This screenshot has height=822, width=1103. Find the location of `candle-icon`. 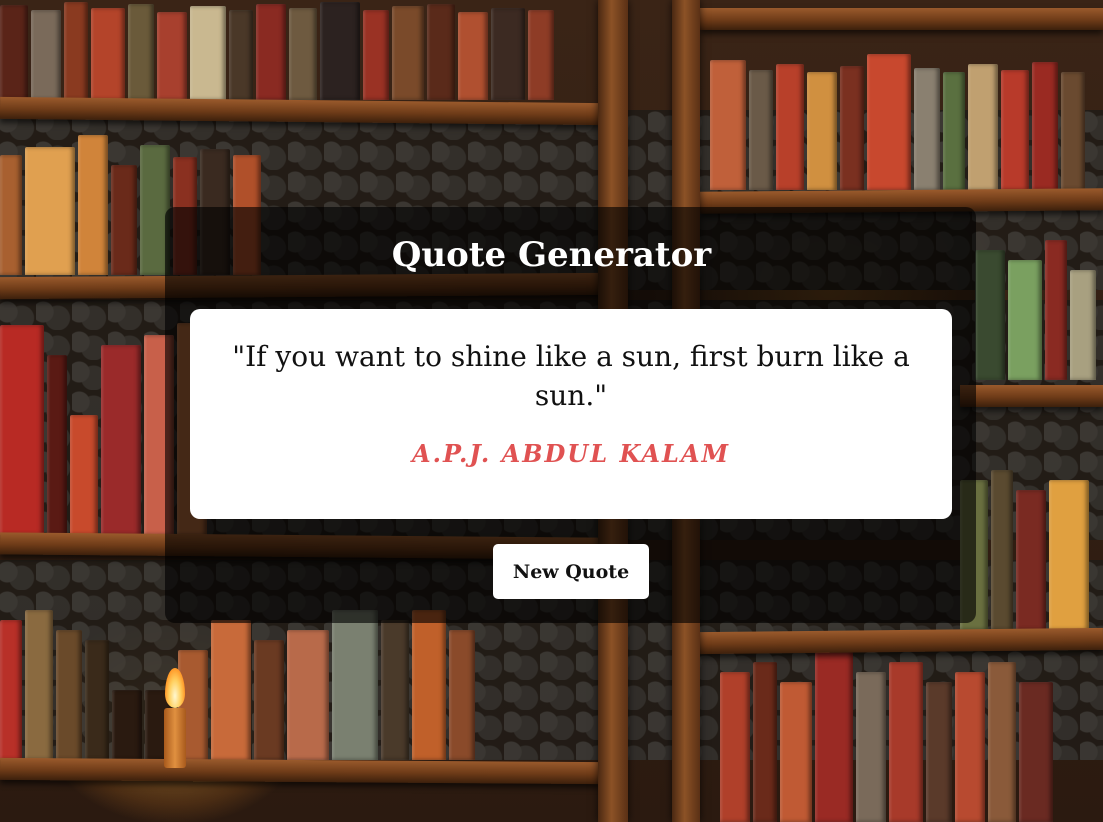

candle-icon is located at coordinates (175, 738).